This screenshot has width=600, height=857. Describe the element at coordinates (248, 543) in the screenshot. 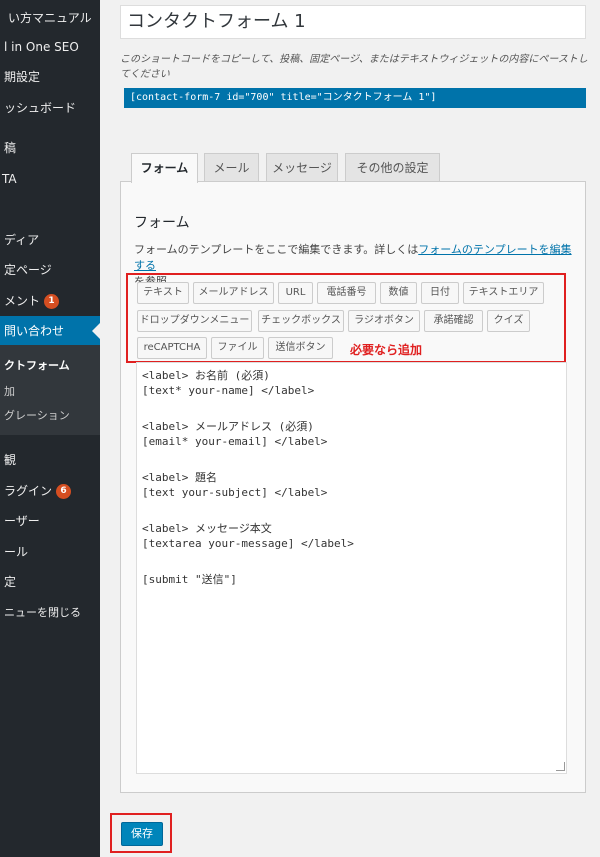

I see `code-line: [textarea your-message] </label>` at that location.